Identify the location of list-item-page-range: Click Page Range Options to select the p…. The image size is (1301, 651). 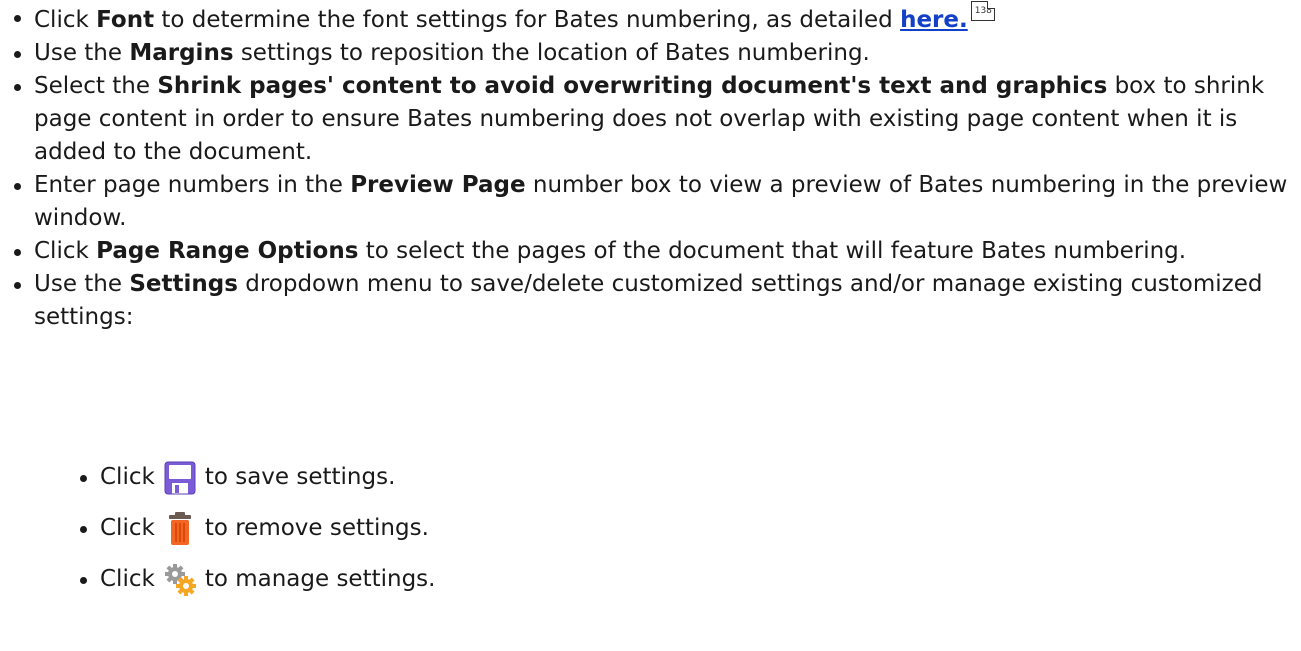
(650, 251).